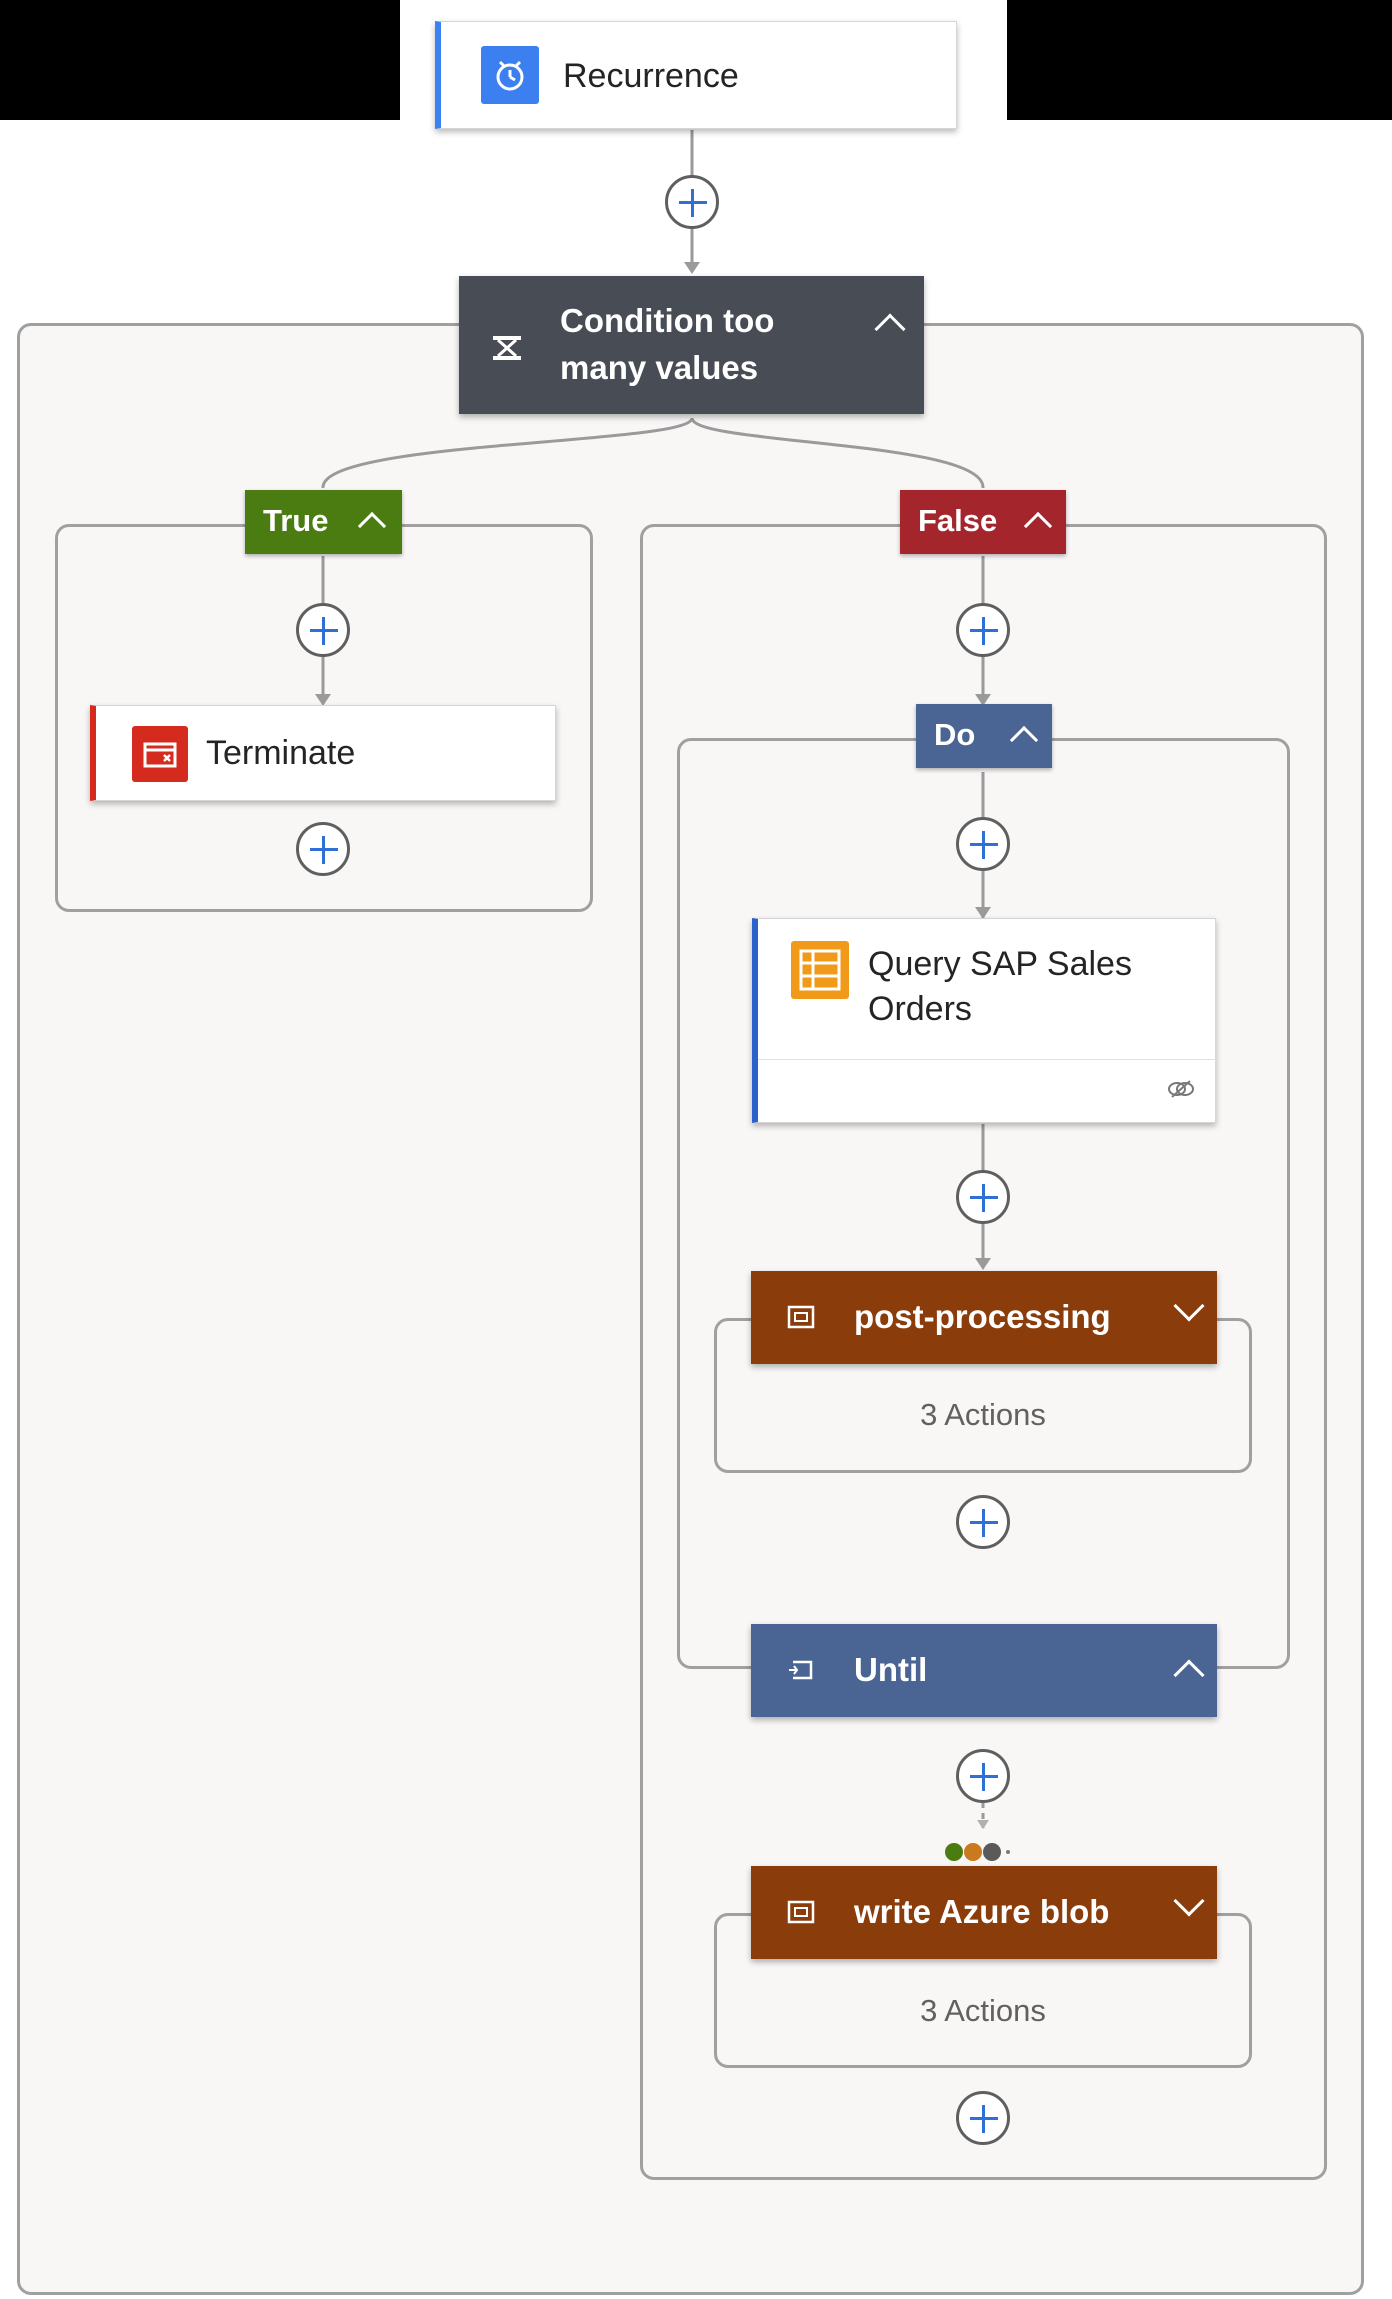  I want to click on do-collapse-chevron-up-icon, so click(1024, 740).